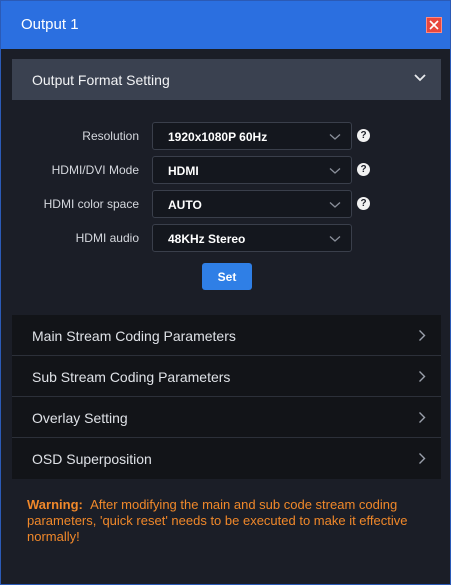  I want to click on hdmi-dvi-mode-help-icon: ?, so click(363, 169).